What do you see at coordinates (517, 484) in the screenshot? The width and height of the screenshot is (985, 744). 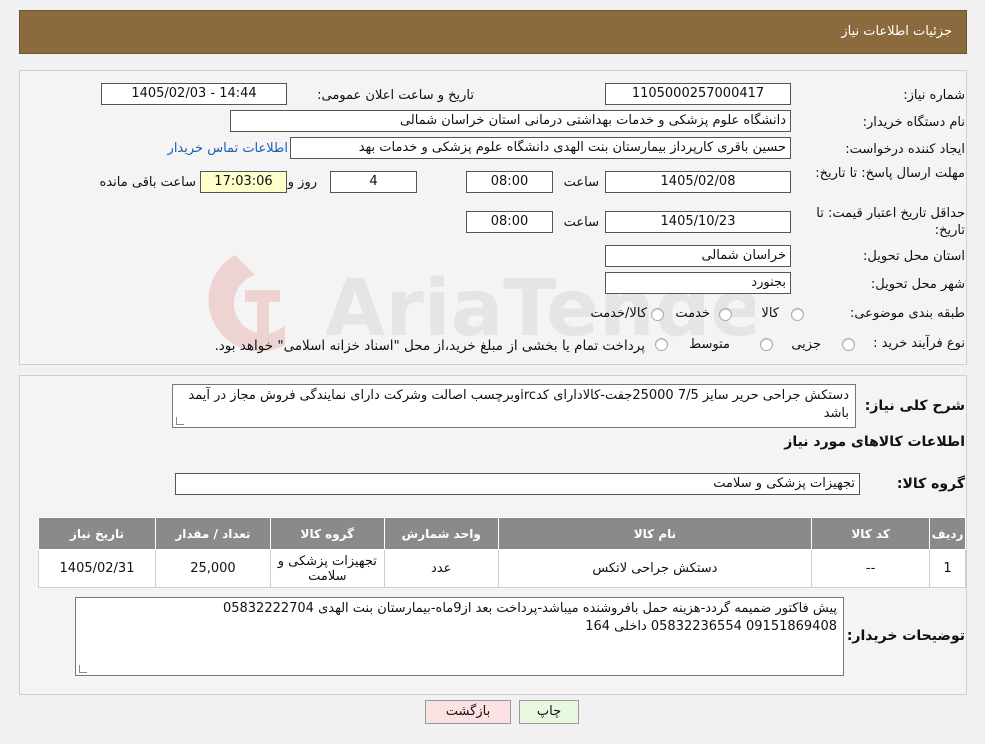 I see `goods-group-field: تجهیزات پزشکی و سلامت` at bounding box center [517, 484].